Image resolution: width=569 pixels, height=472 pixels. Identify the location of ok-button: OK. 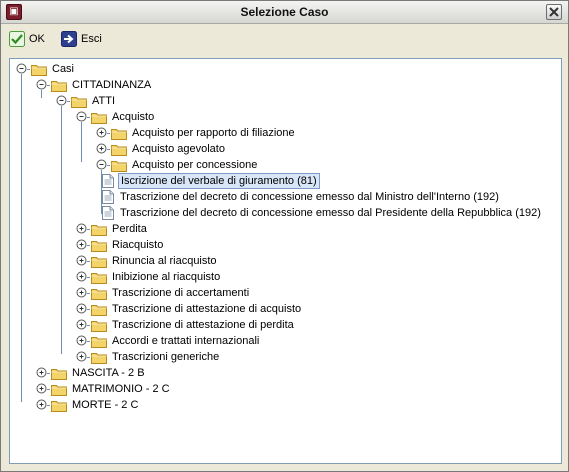
(27, 39).